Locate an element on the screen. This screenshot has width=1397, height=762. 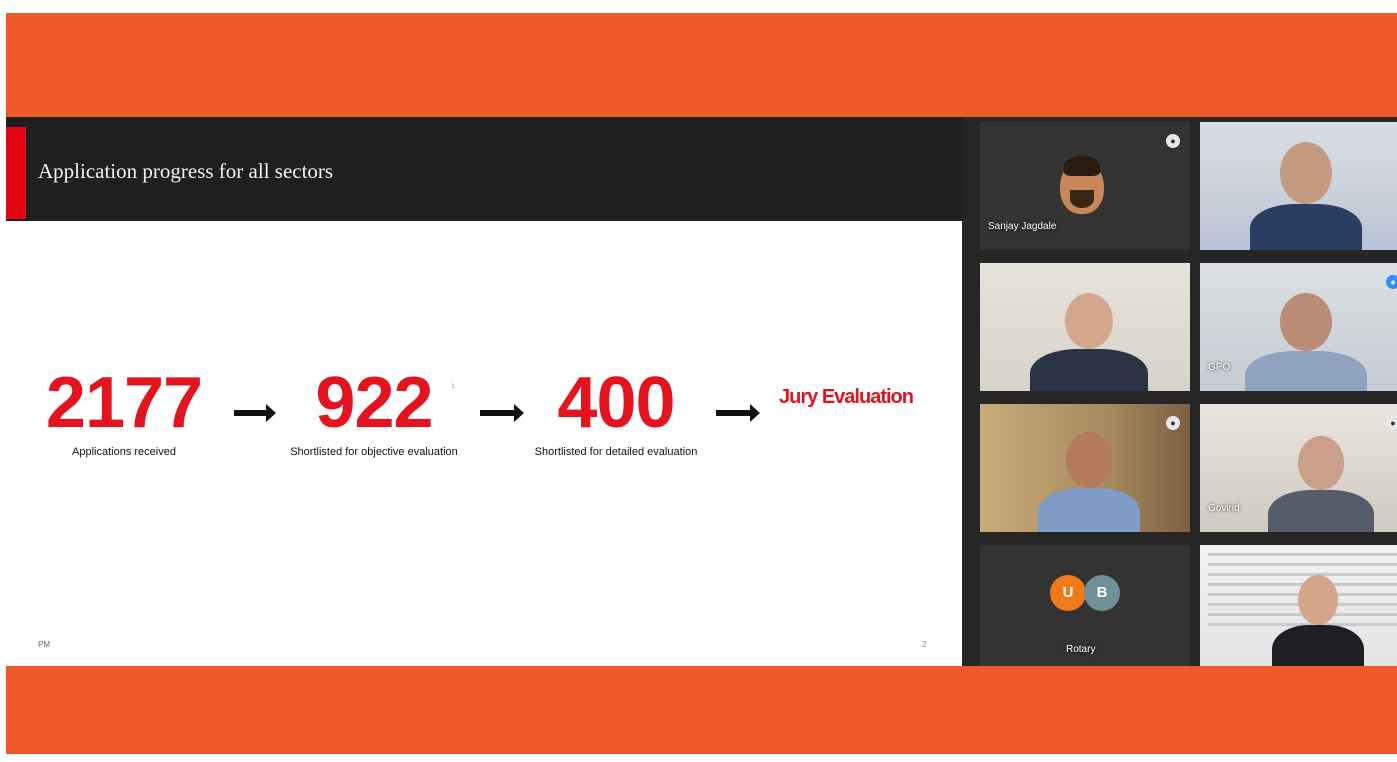
stage-jury-evaluation: Jury Evaluation is located at coordinates (846, 397).